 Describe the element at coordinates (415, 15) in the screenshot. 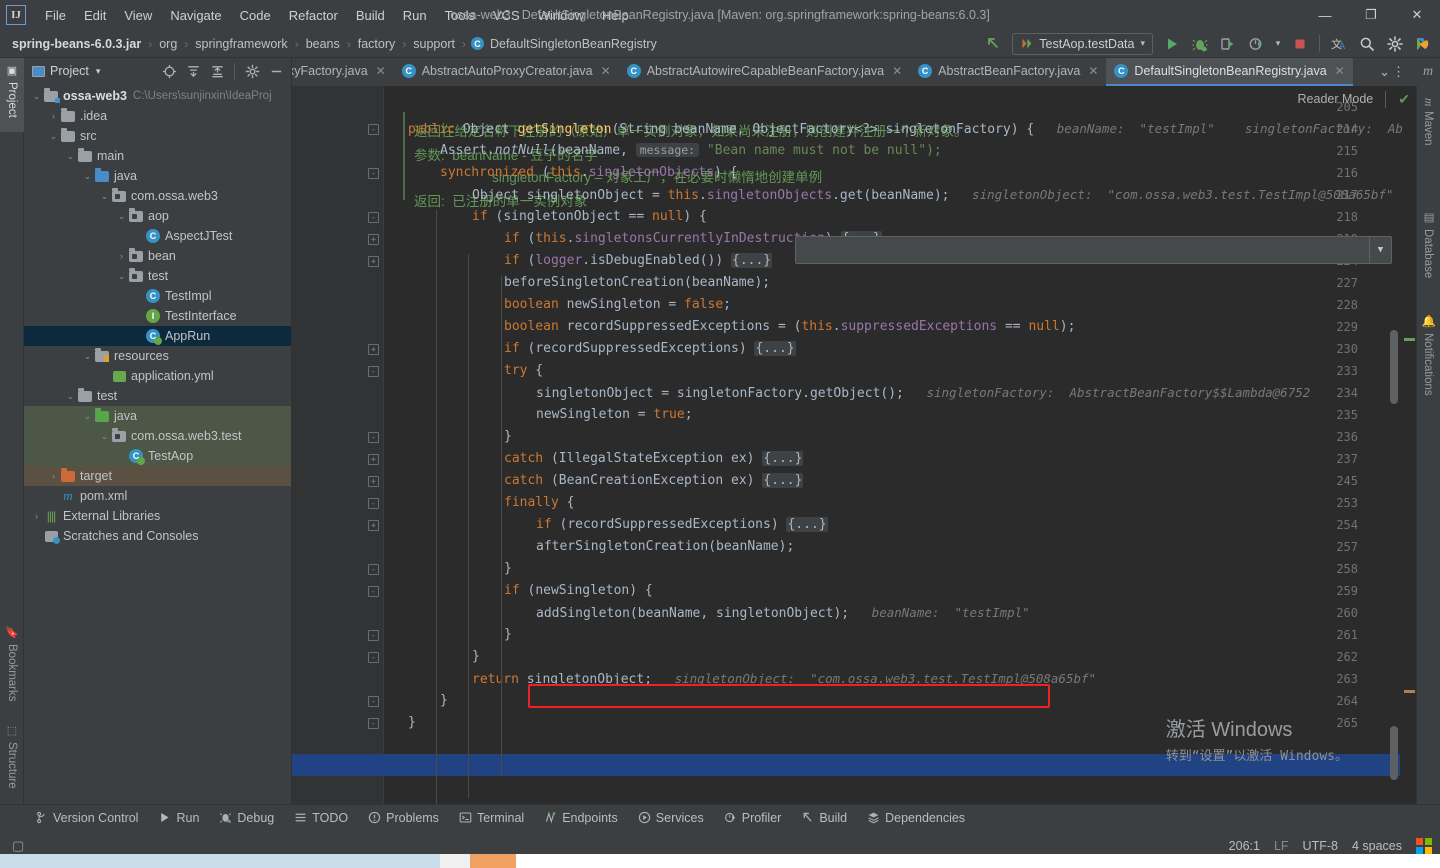

I see `menu-run: Run` at that location.